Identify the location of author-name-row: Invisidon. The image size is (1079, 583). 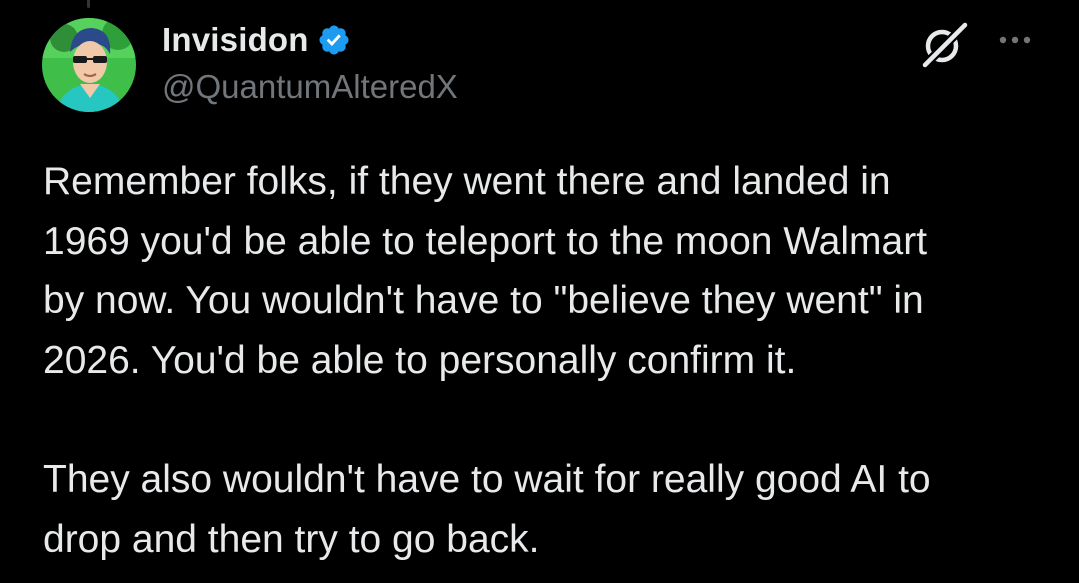
(256, 40).